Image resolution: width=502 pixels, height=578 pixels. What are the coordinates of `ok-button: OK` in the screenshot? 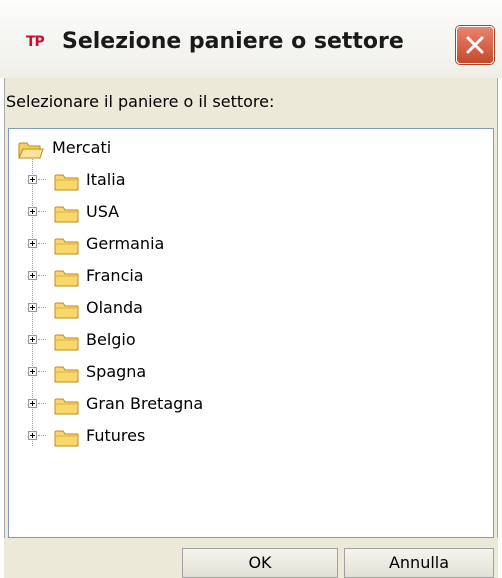 It's located at (260, 563).